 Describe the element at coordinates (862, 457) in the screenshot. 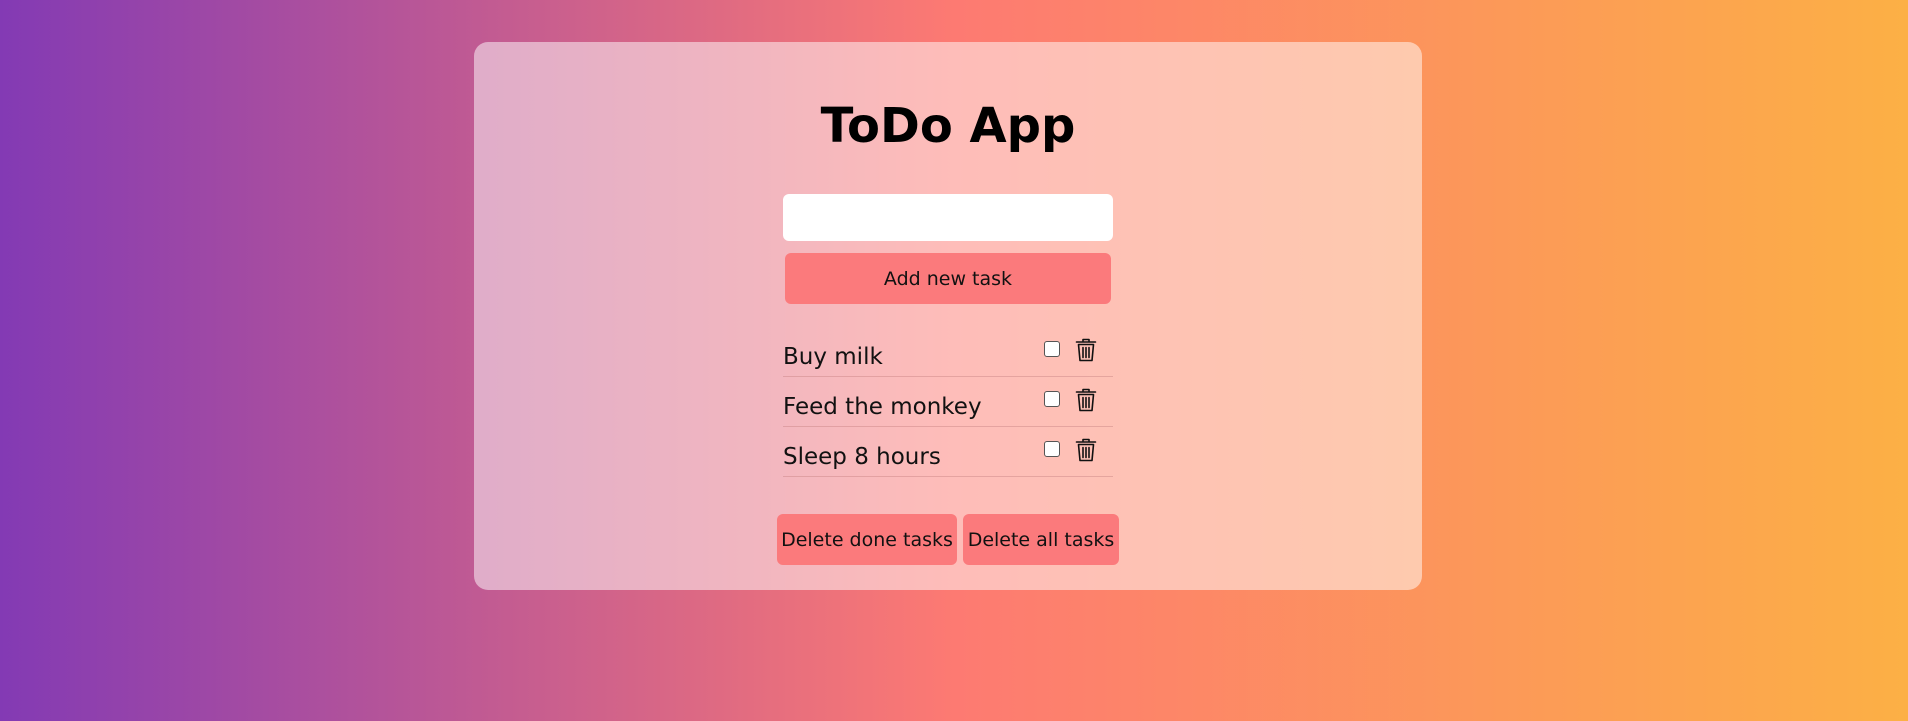

I see `task-text: Sleep 8 hours` at that location.